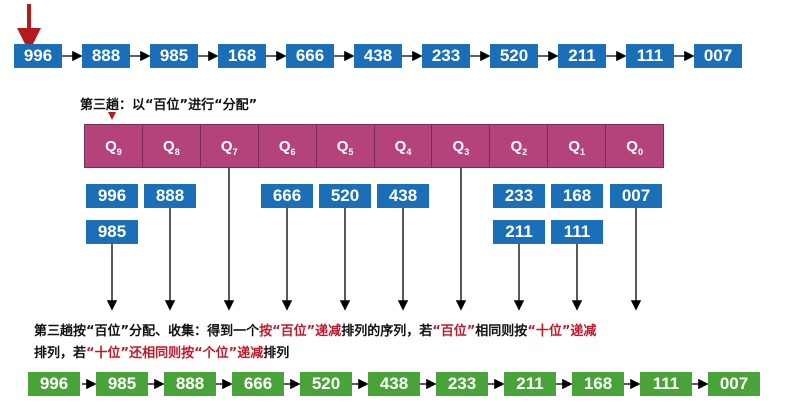 This screenshot has width=789, height=410. What do you see at coordinates (666, 384) in the screenshot?
I see `result-node: 111` at bounding box center [666, 384].